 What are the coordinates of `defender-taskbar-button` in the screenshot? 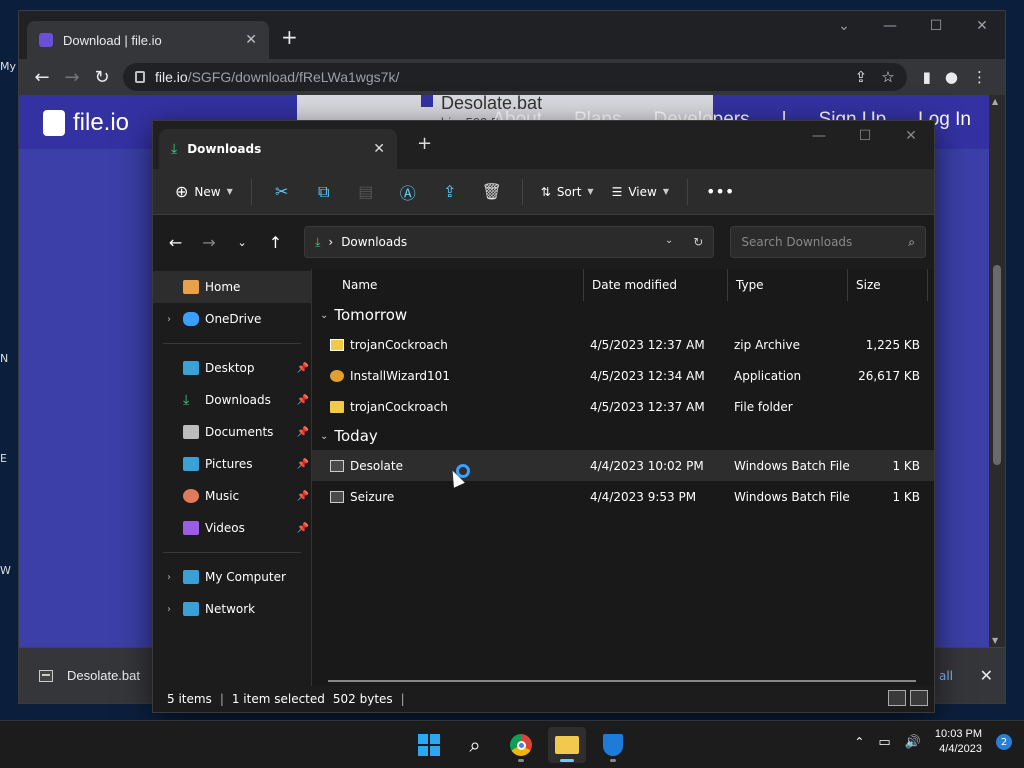 It's located at (613, 745).